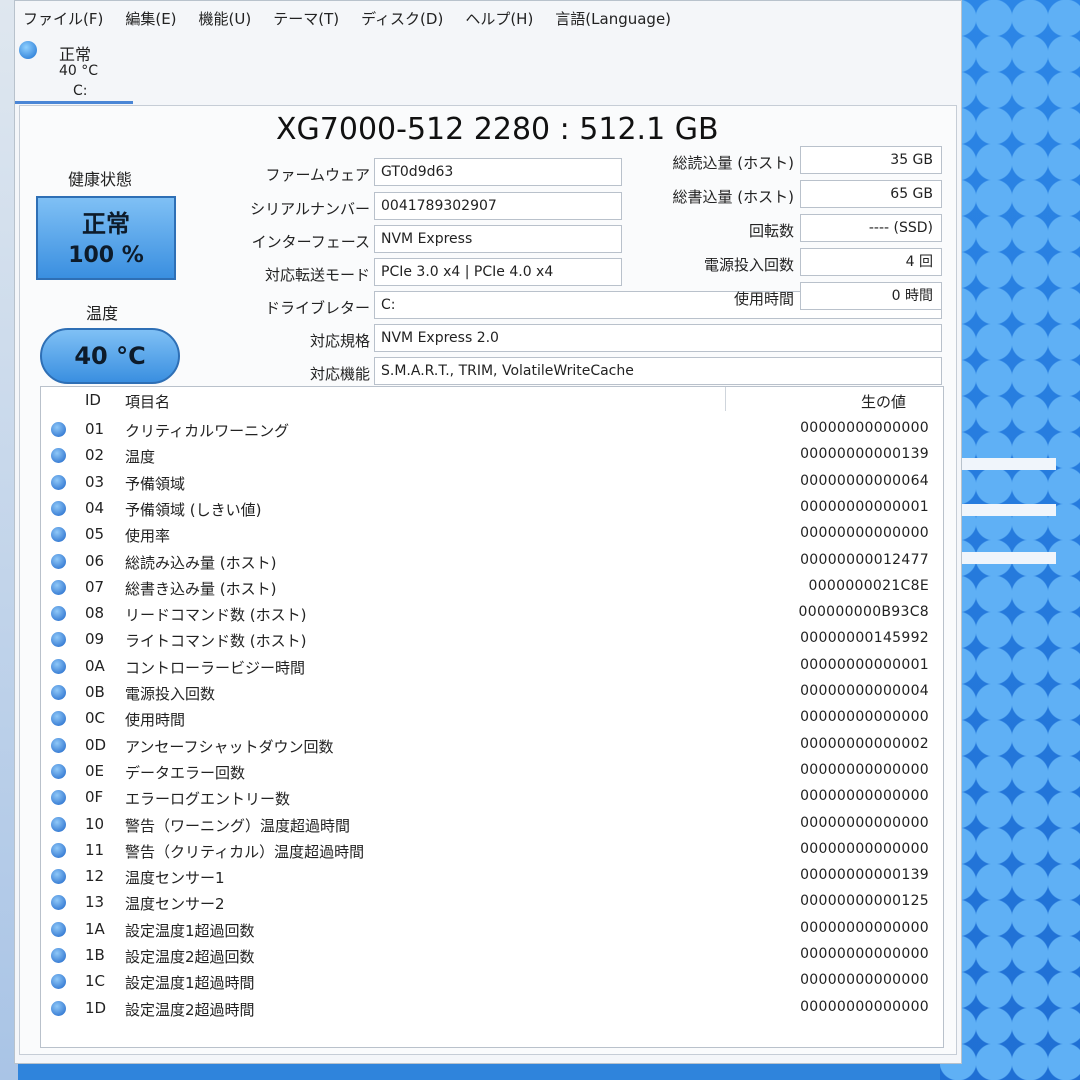 The width and height of the screenshot is (1080, 1080). I want to click on row-name: 設定温度2超過時間, so click(190, 1009).